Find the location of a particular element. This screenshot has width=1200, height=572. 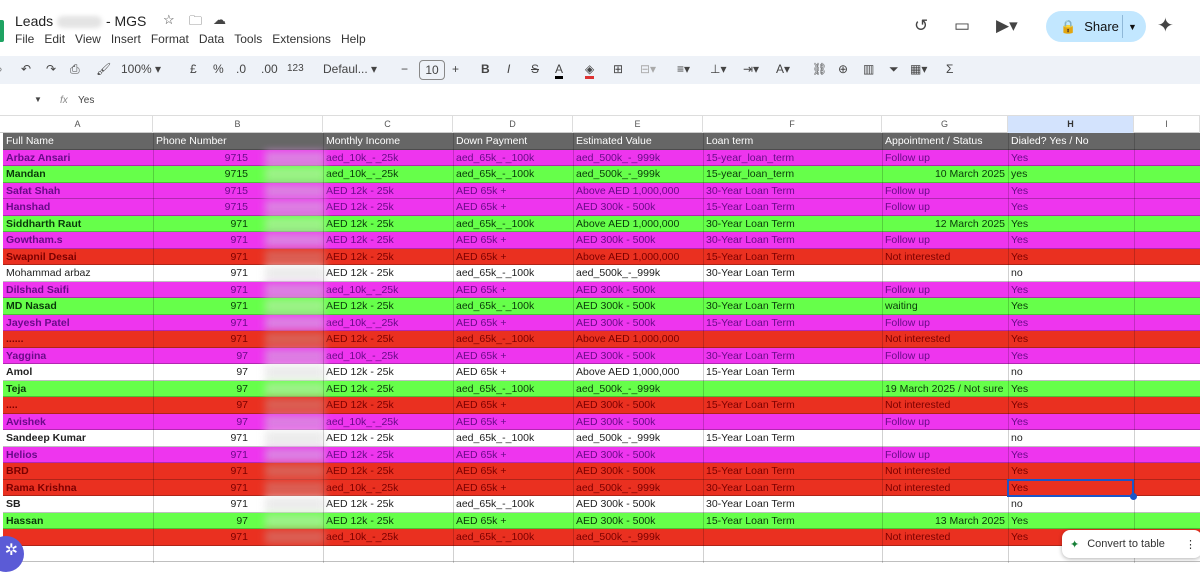

undo-icon: ↶ is located at coordinates (26, 69).